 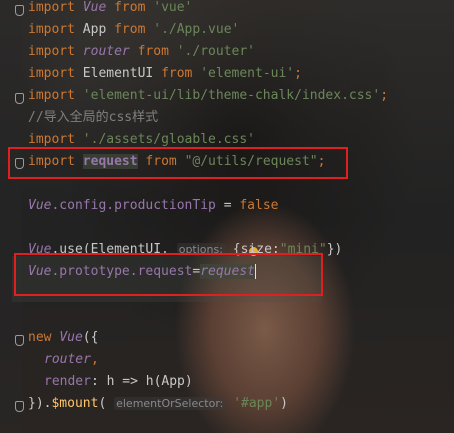 I want to click on string: './App.vue', so click(x=196, y=29).